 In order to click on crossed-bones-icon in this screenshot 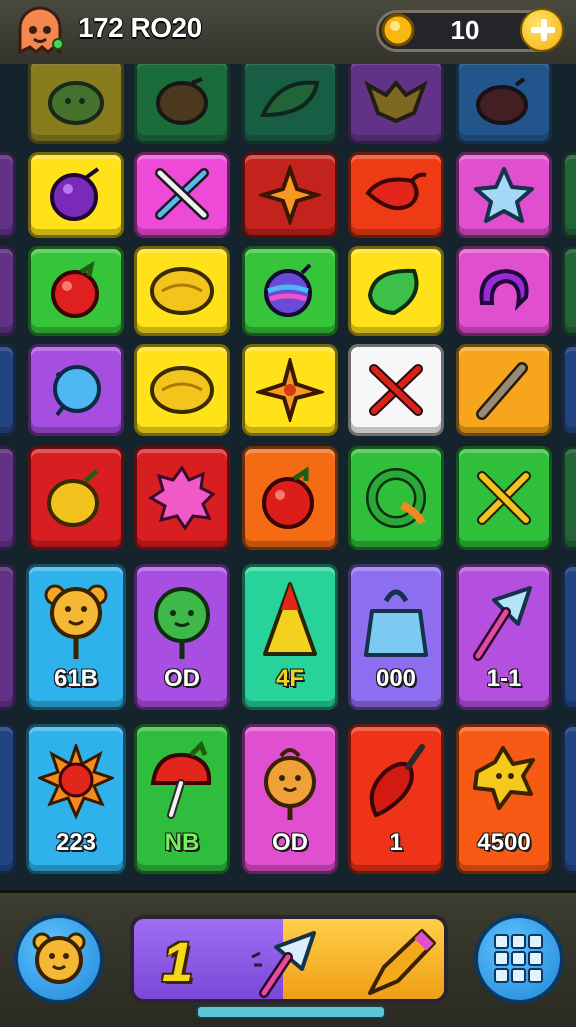, I will do `click(396, 390)`.